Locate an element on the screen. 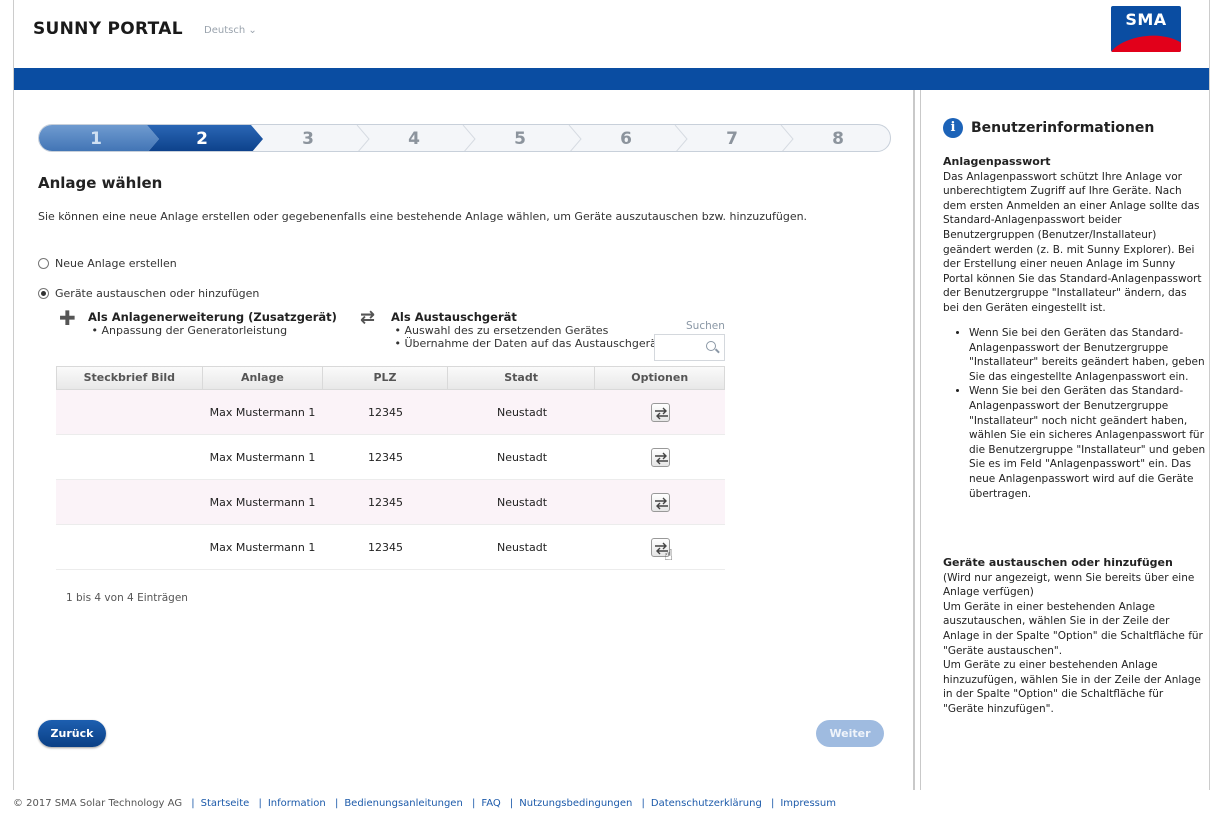  swap-arrows-icon: ⇄ is located at coordinates (368, 317).